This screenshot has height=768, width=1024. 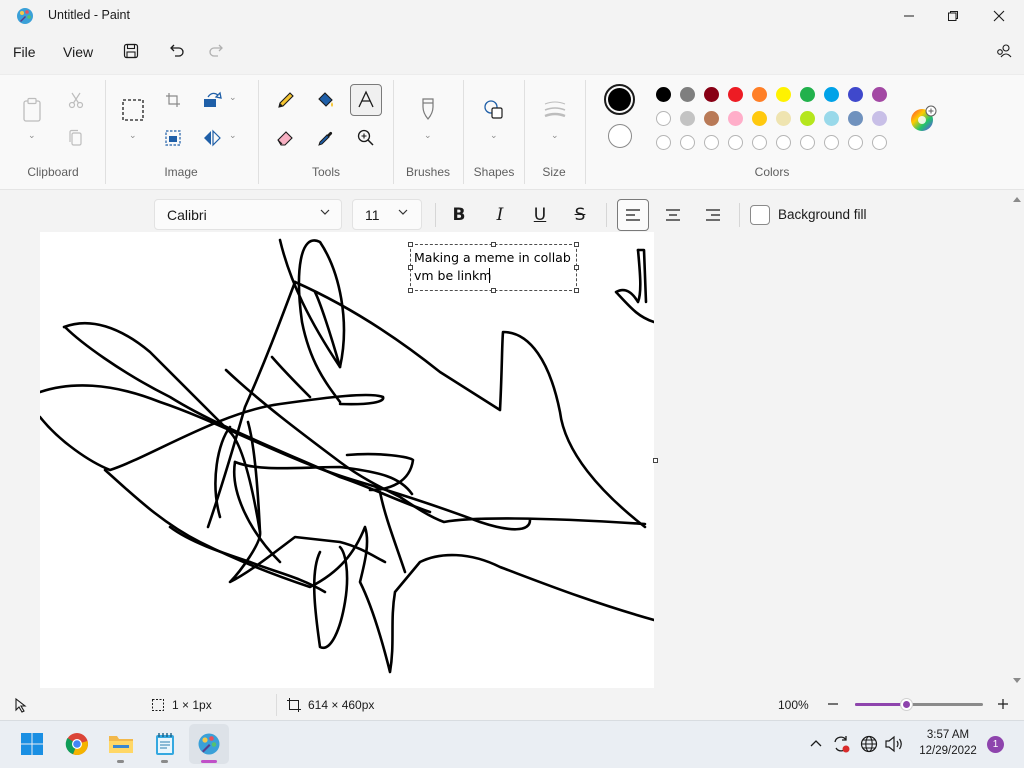 I want to click on paste-icon, so click(x=32, y=110).